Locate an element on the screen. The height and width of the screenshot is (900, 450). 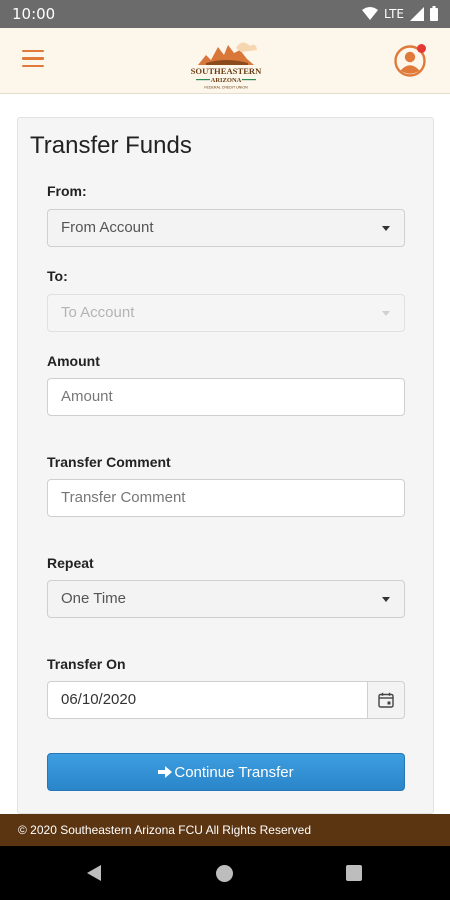
svg-text: SOUTHEASTERN is located at coordinates (226, 71).